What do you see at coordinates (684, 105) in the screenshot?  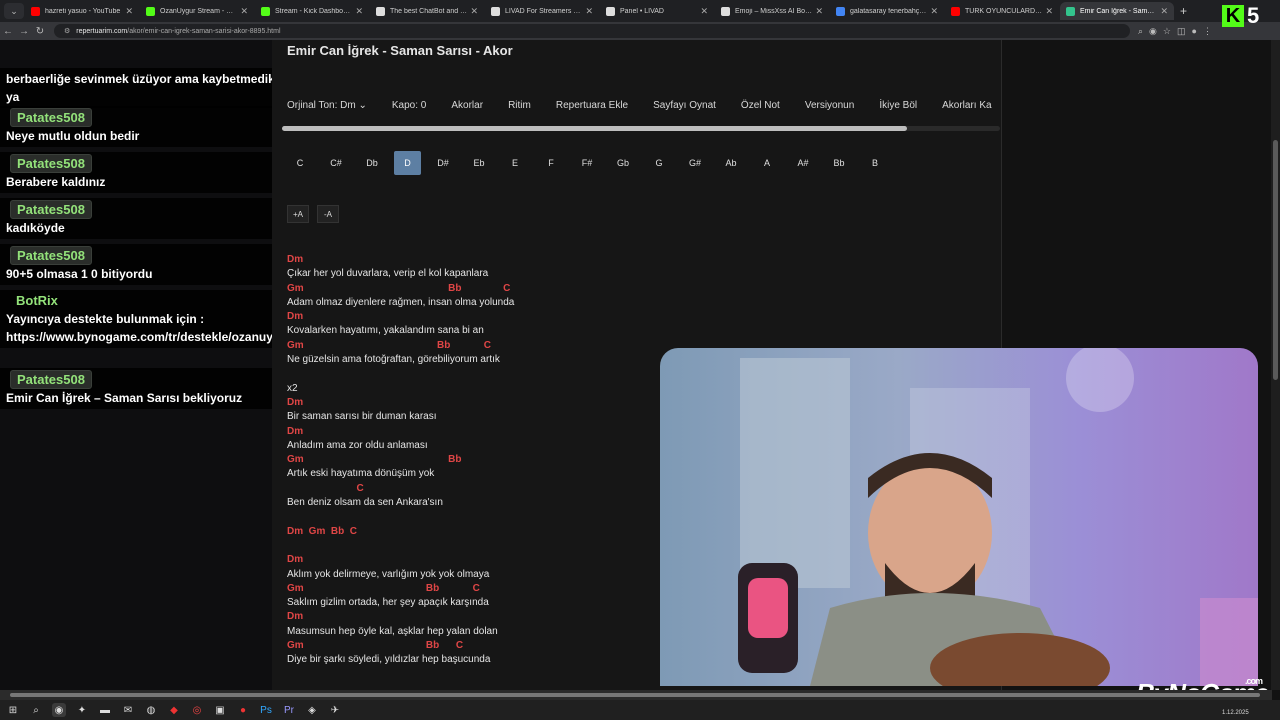 I see `song-menu-item: Sayfayı Oynat` at bounding box center [684, 105].